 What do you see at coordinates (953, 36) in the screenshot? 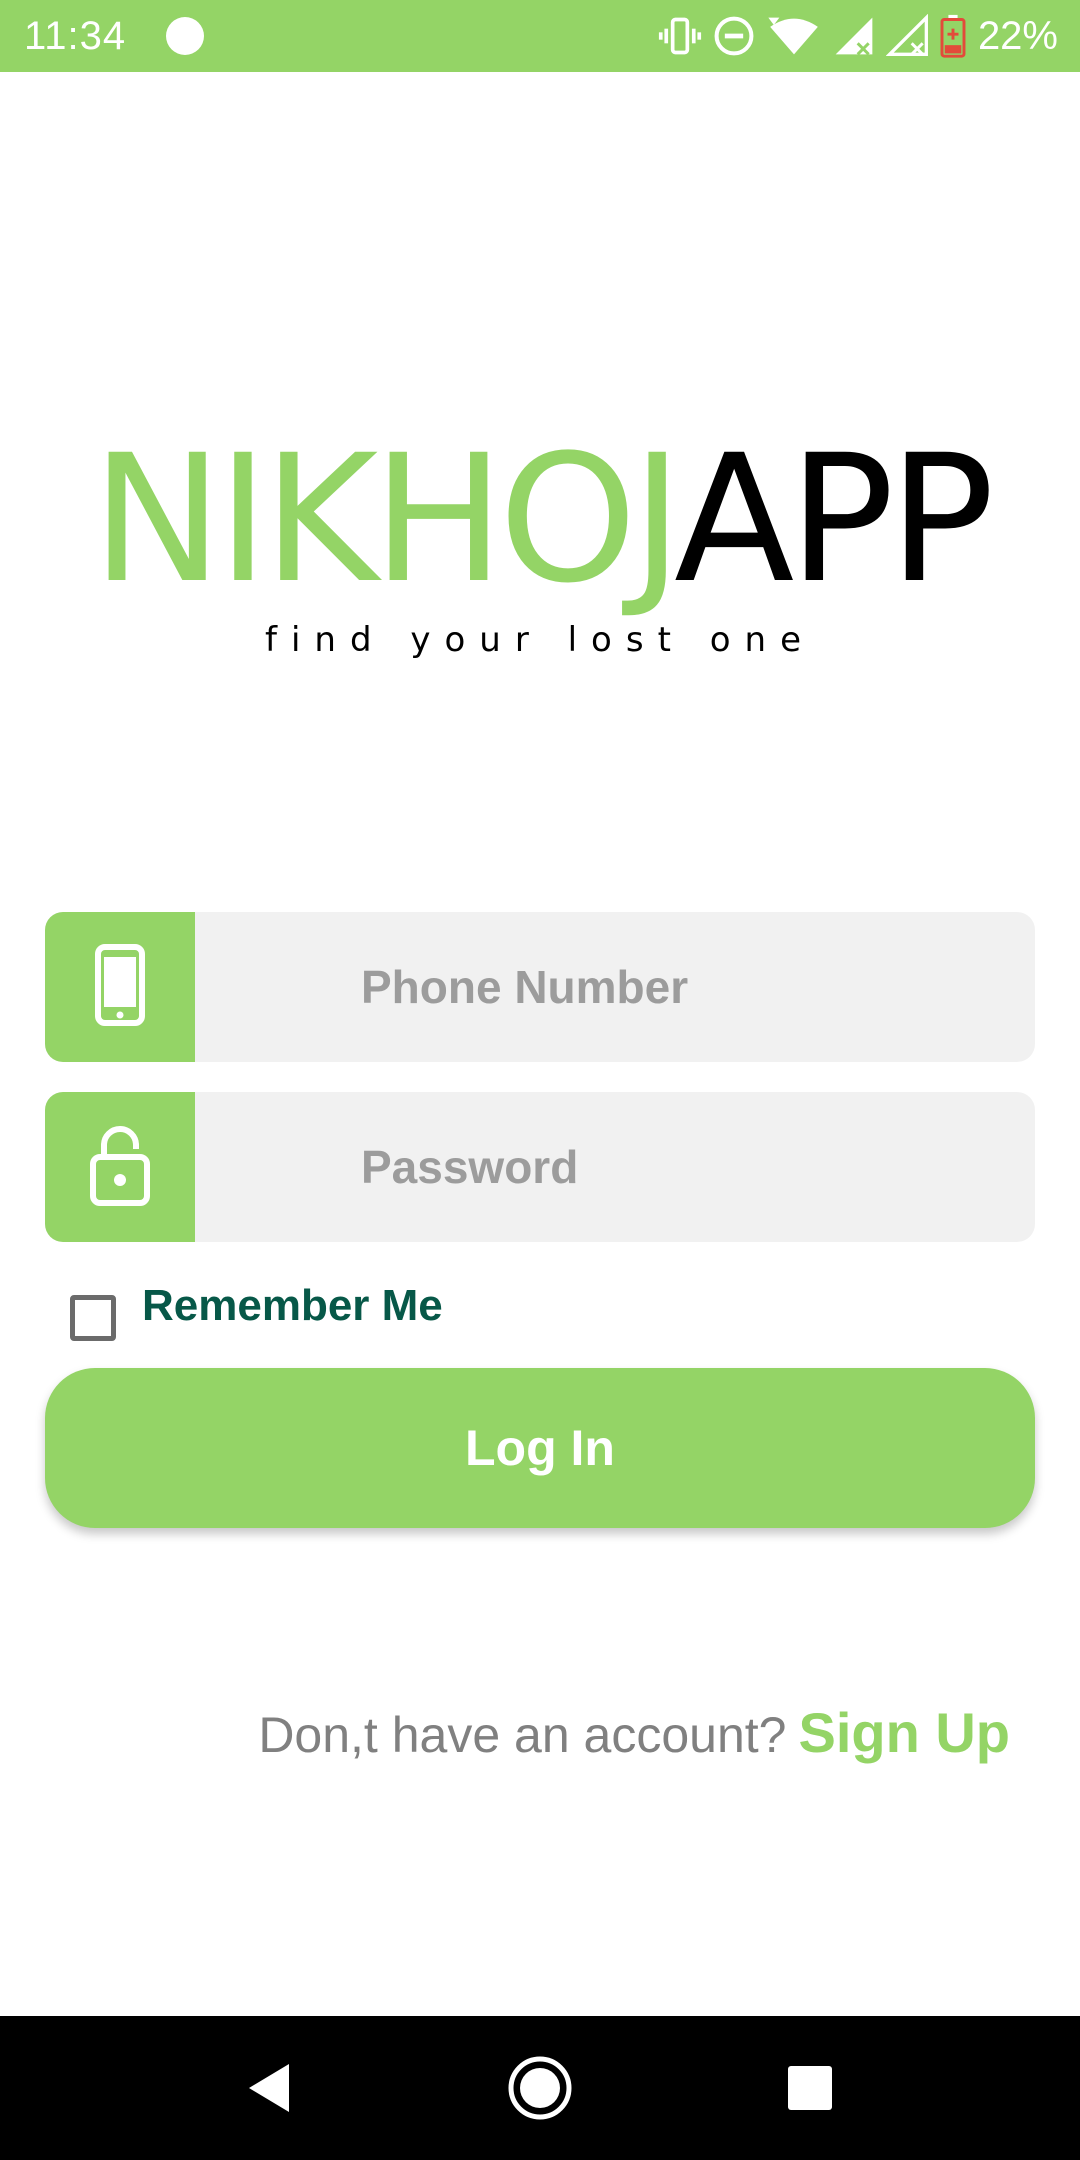
I see `battery-icon` at bounding box center [953, 36].